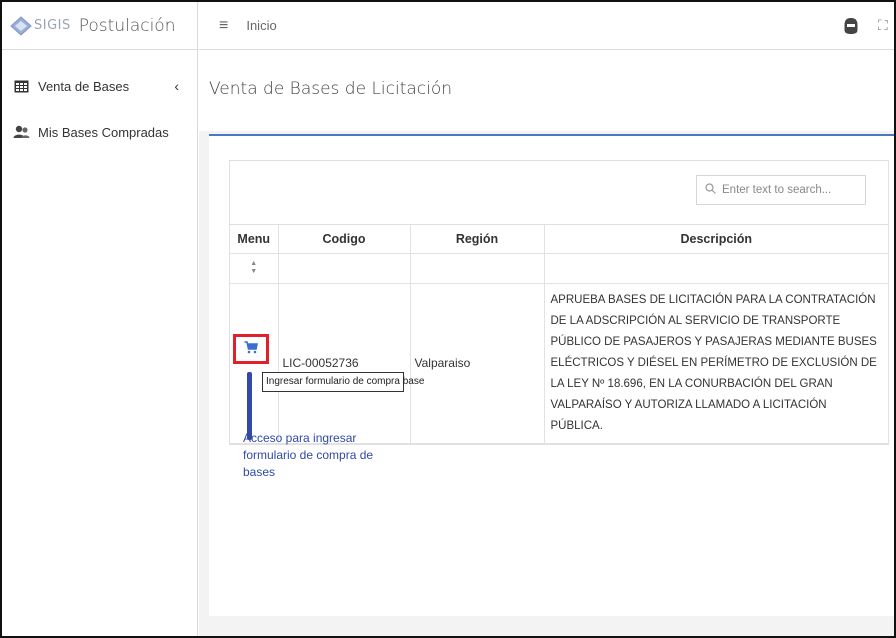 Image resolution: width=896 pixels, height=638 pixels. Describe the element at coordinates (331, 89) in the screenshot. I see `page-title: Venta de Bases de Licitación` at that location.